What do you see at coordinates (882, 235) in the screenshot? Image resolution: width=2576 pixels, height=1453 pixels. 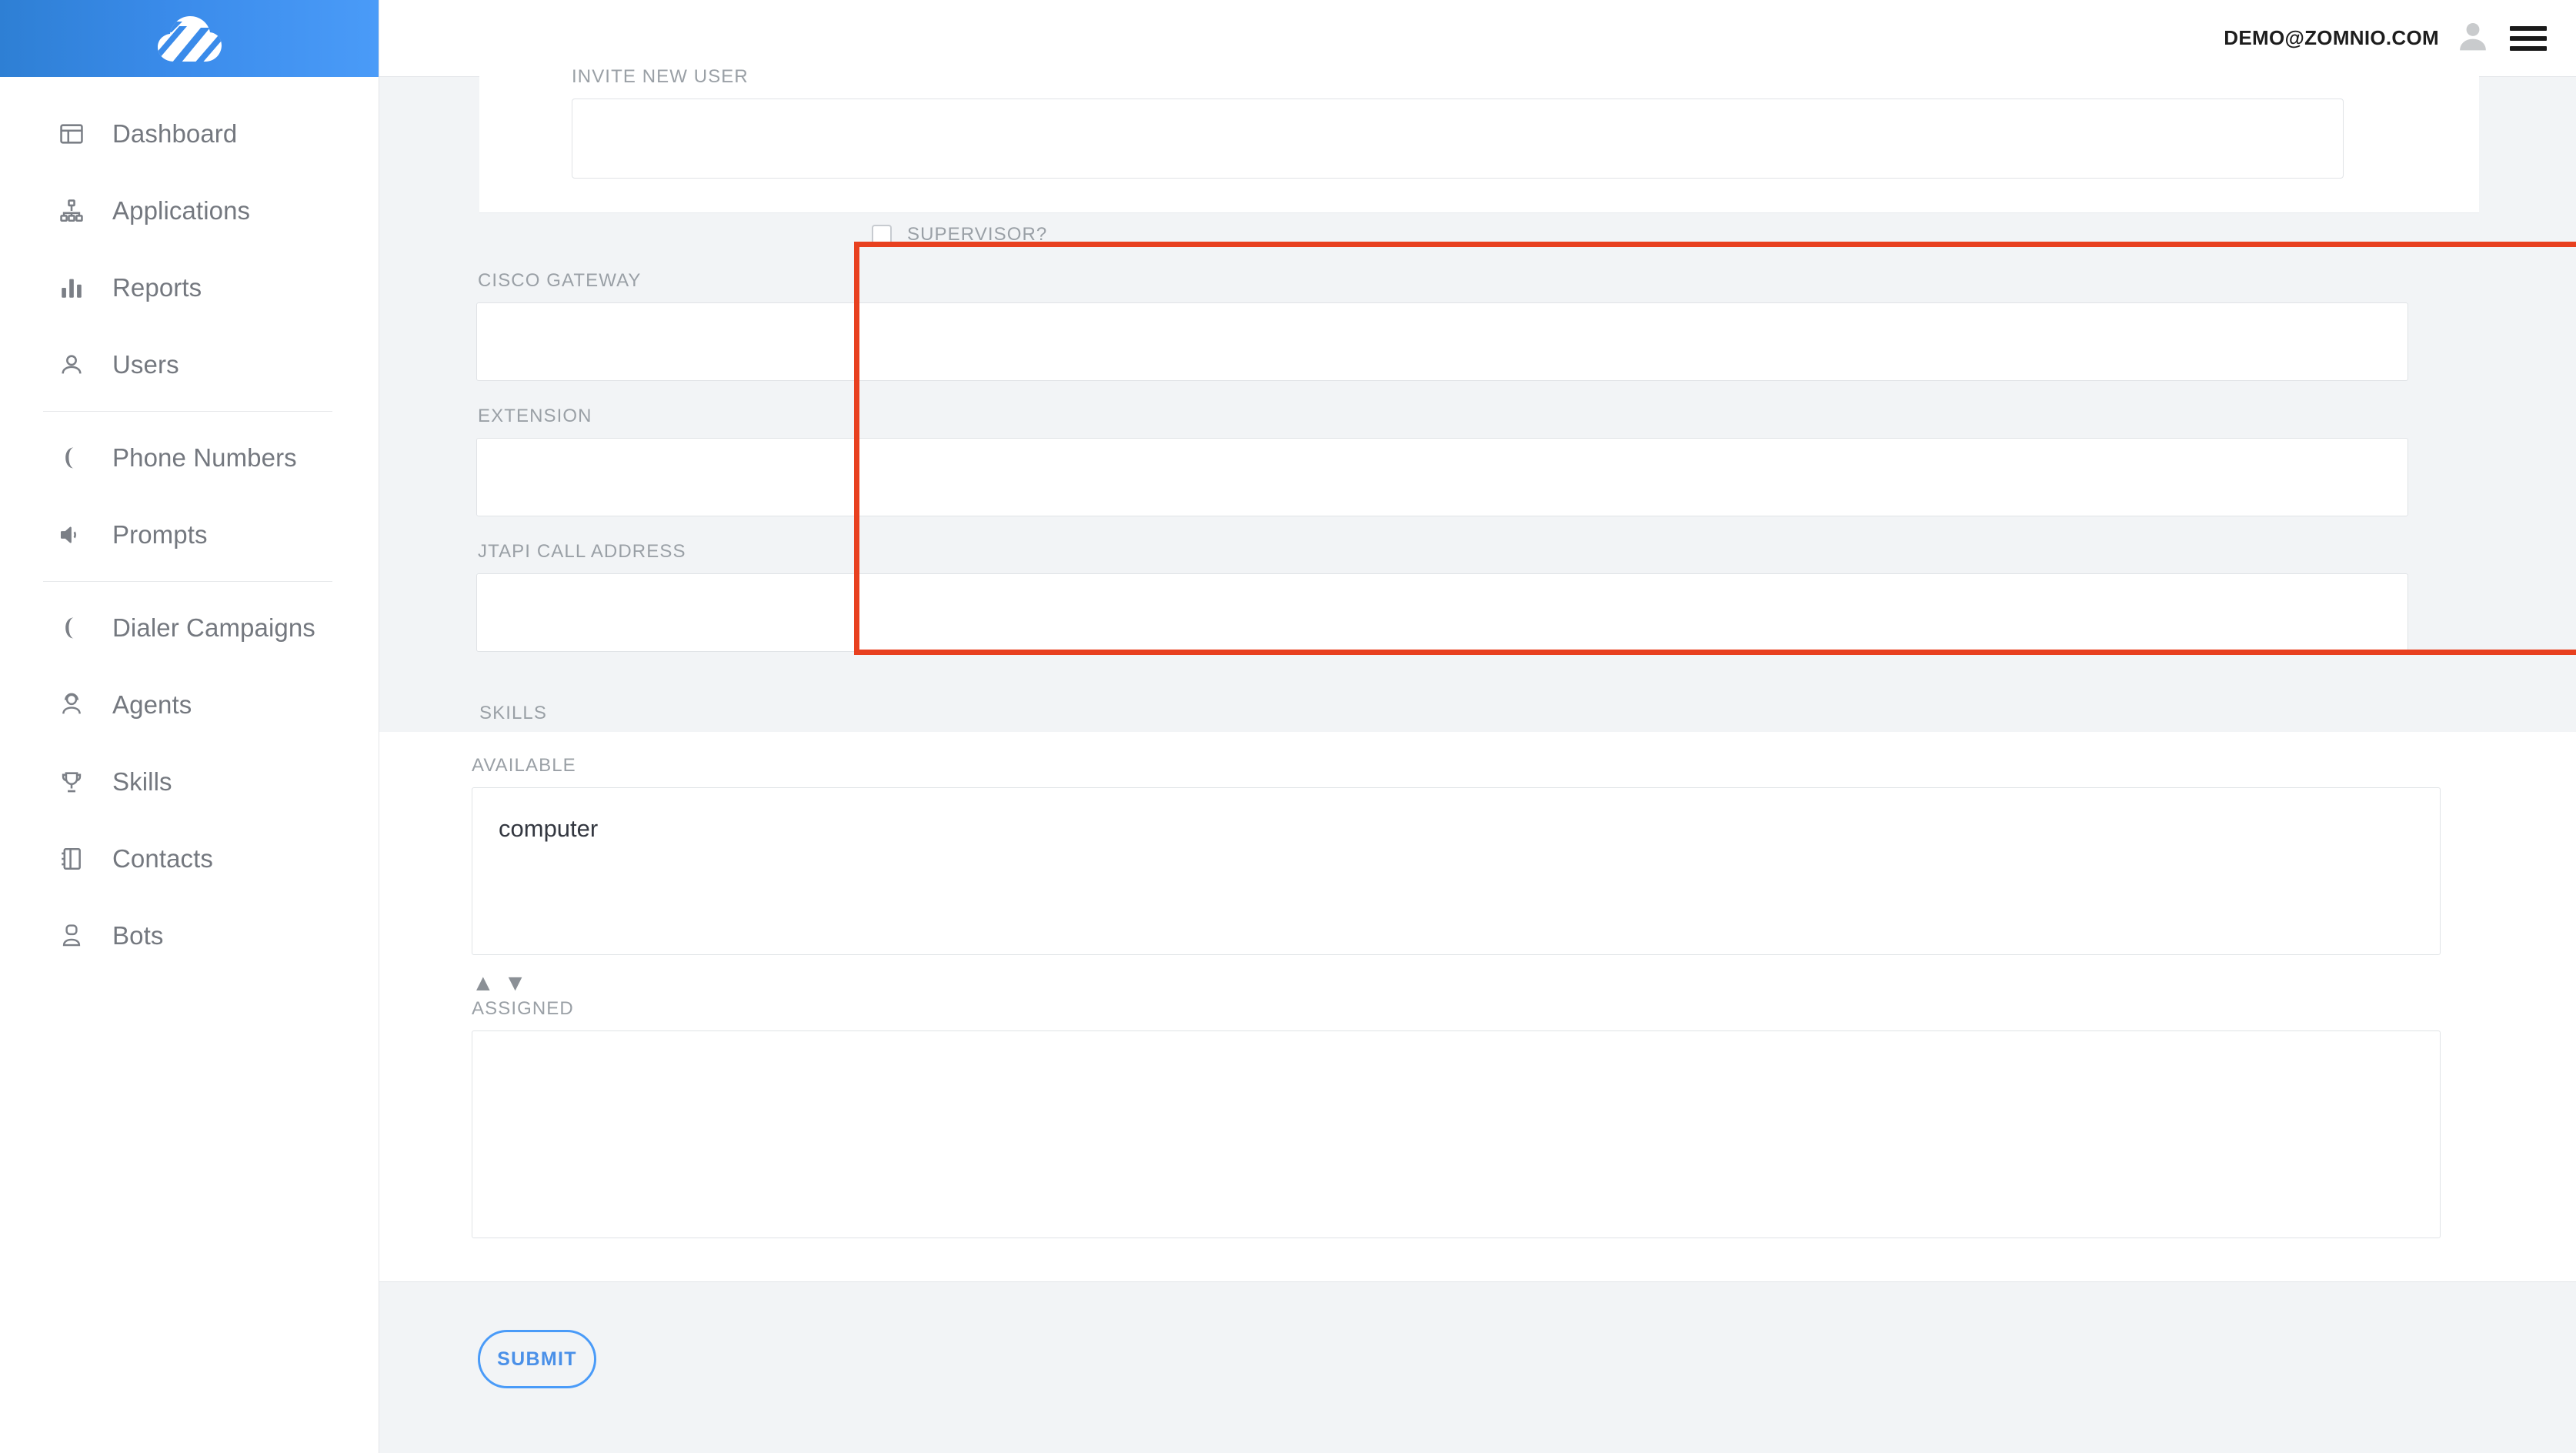 I see `supervisor-checkbox` at bounding box center [882, 235].